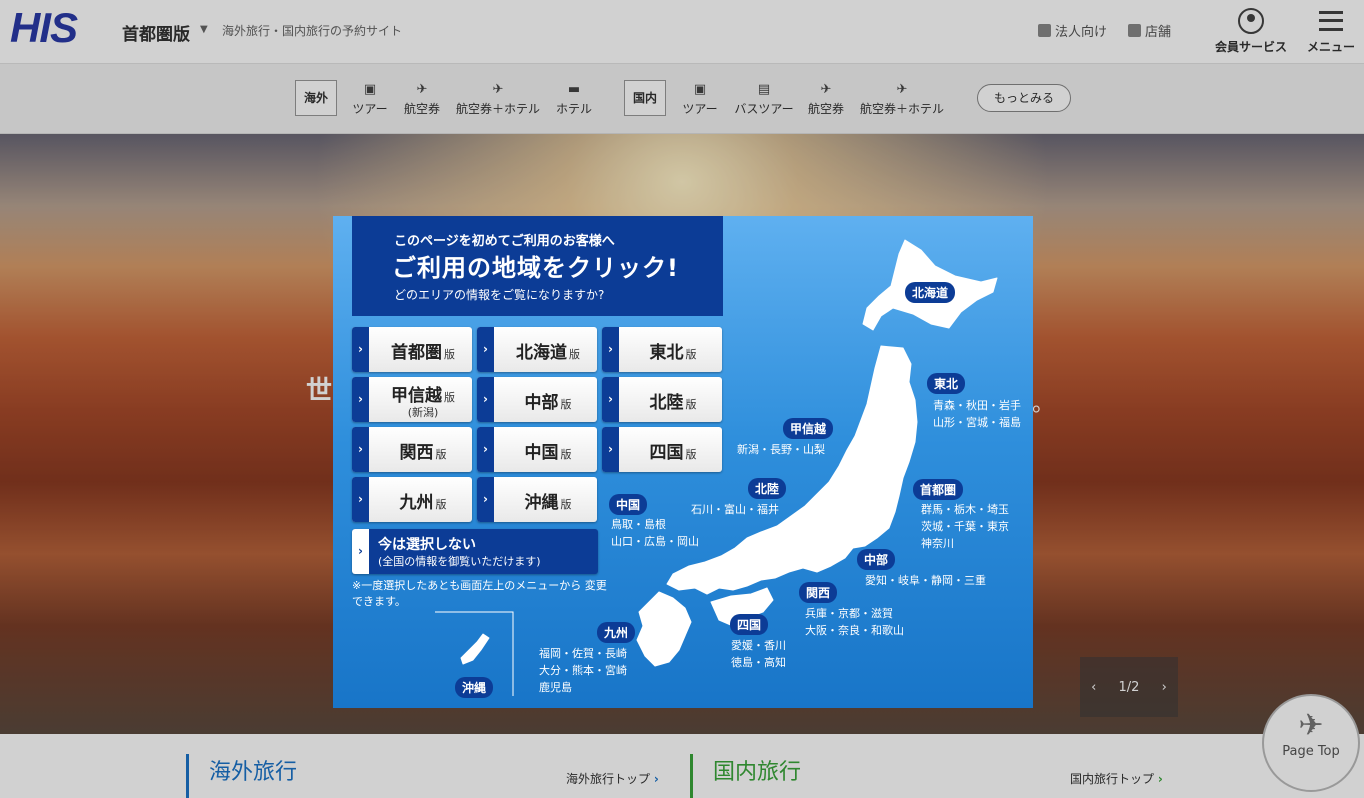 This screenshot has width=1364, height=798. What do you see at coordinates (416, 503) in the screenshot?
I see `region-name: 九州` at bounding box center [416, 503].